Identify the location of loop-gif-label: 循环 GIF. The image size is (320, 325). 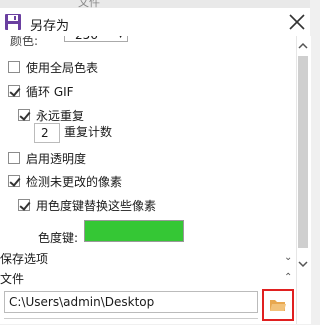
(50, 92).